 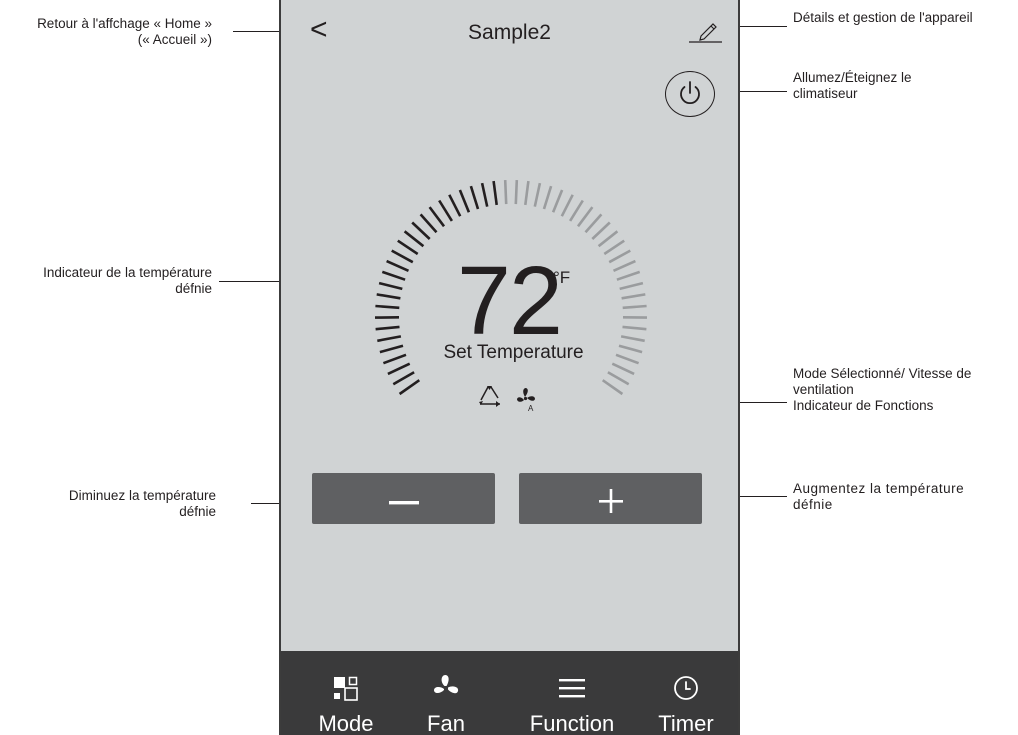 What do you see at coordinates (813, 504) in the screenshot?
I see `annotation-increase-line2: défnie` at bounding box center [813, 504].